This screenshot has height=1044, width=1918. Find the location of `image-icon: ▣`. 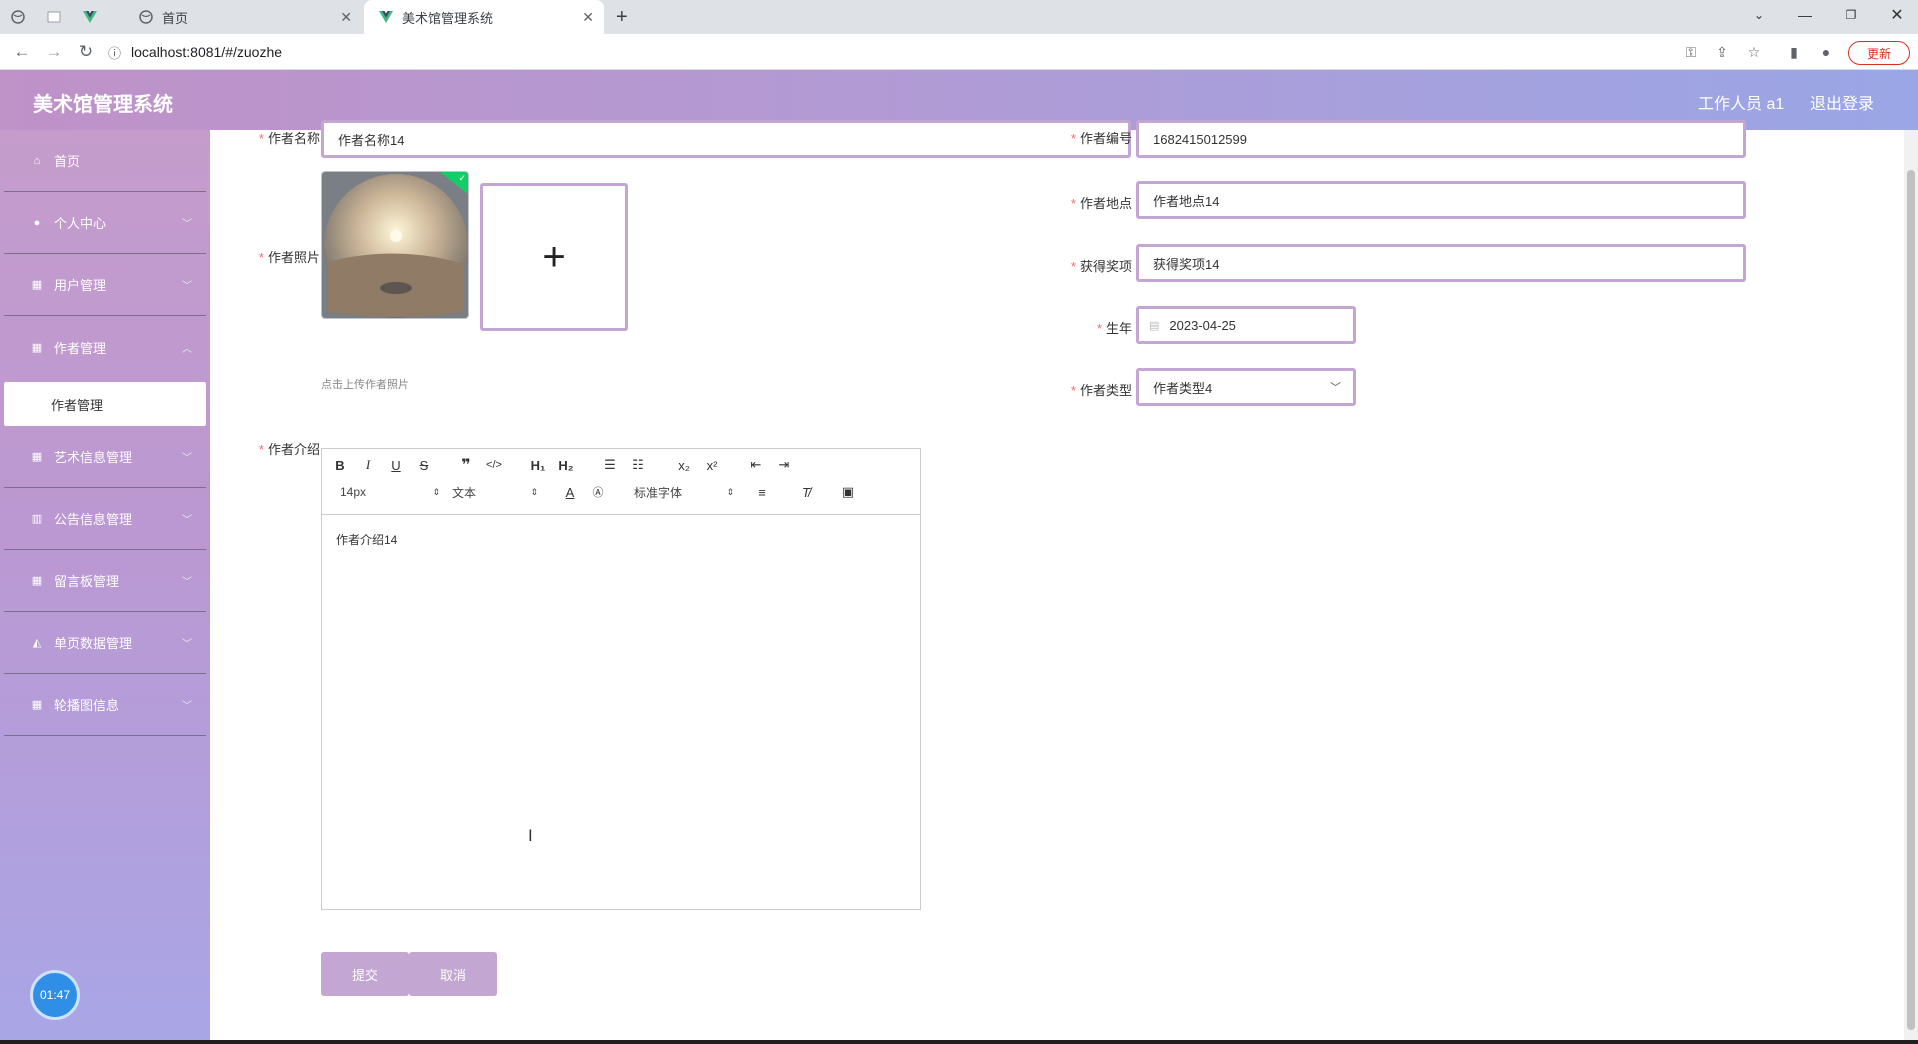

image-icon: ▣ is located at coordinates (848, 492).